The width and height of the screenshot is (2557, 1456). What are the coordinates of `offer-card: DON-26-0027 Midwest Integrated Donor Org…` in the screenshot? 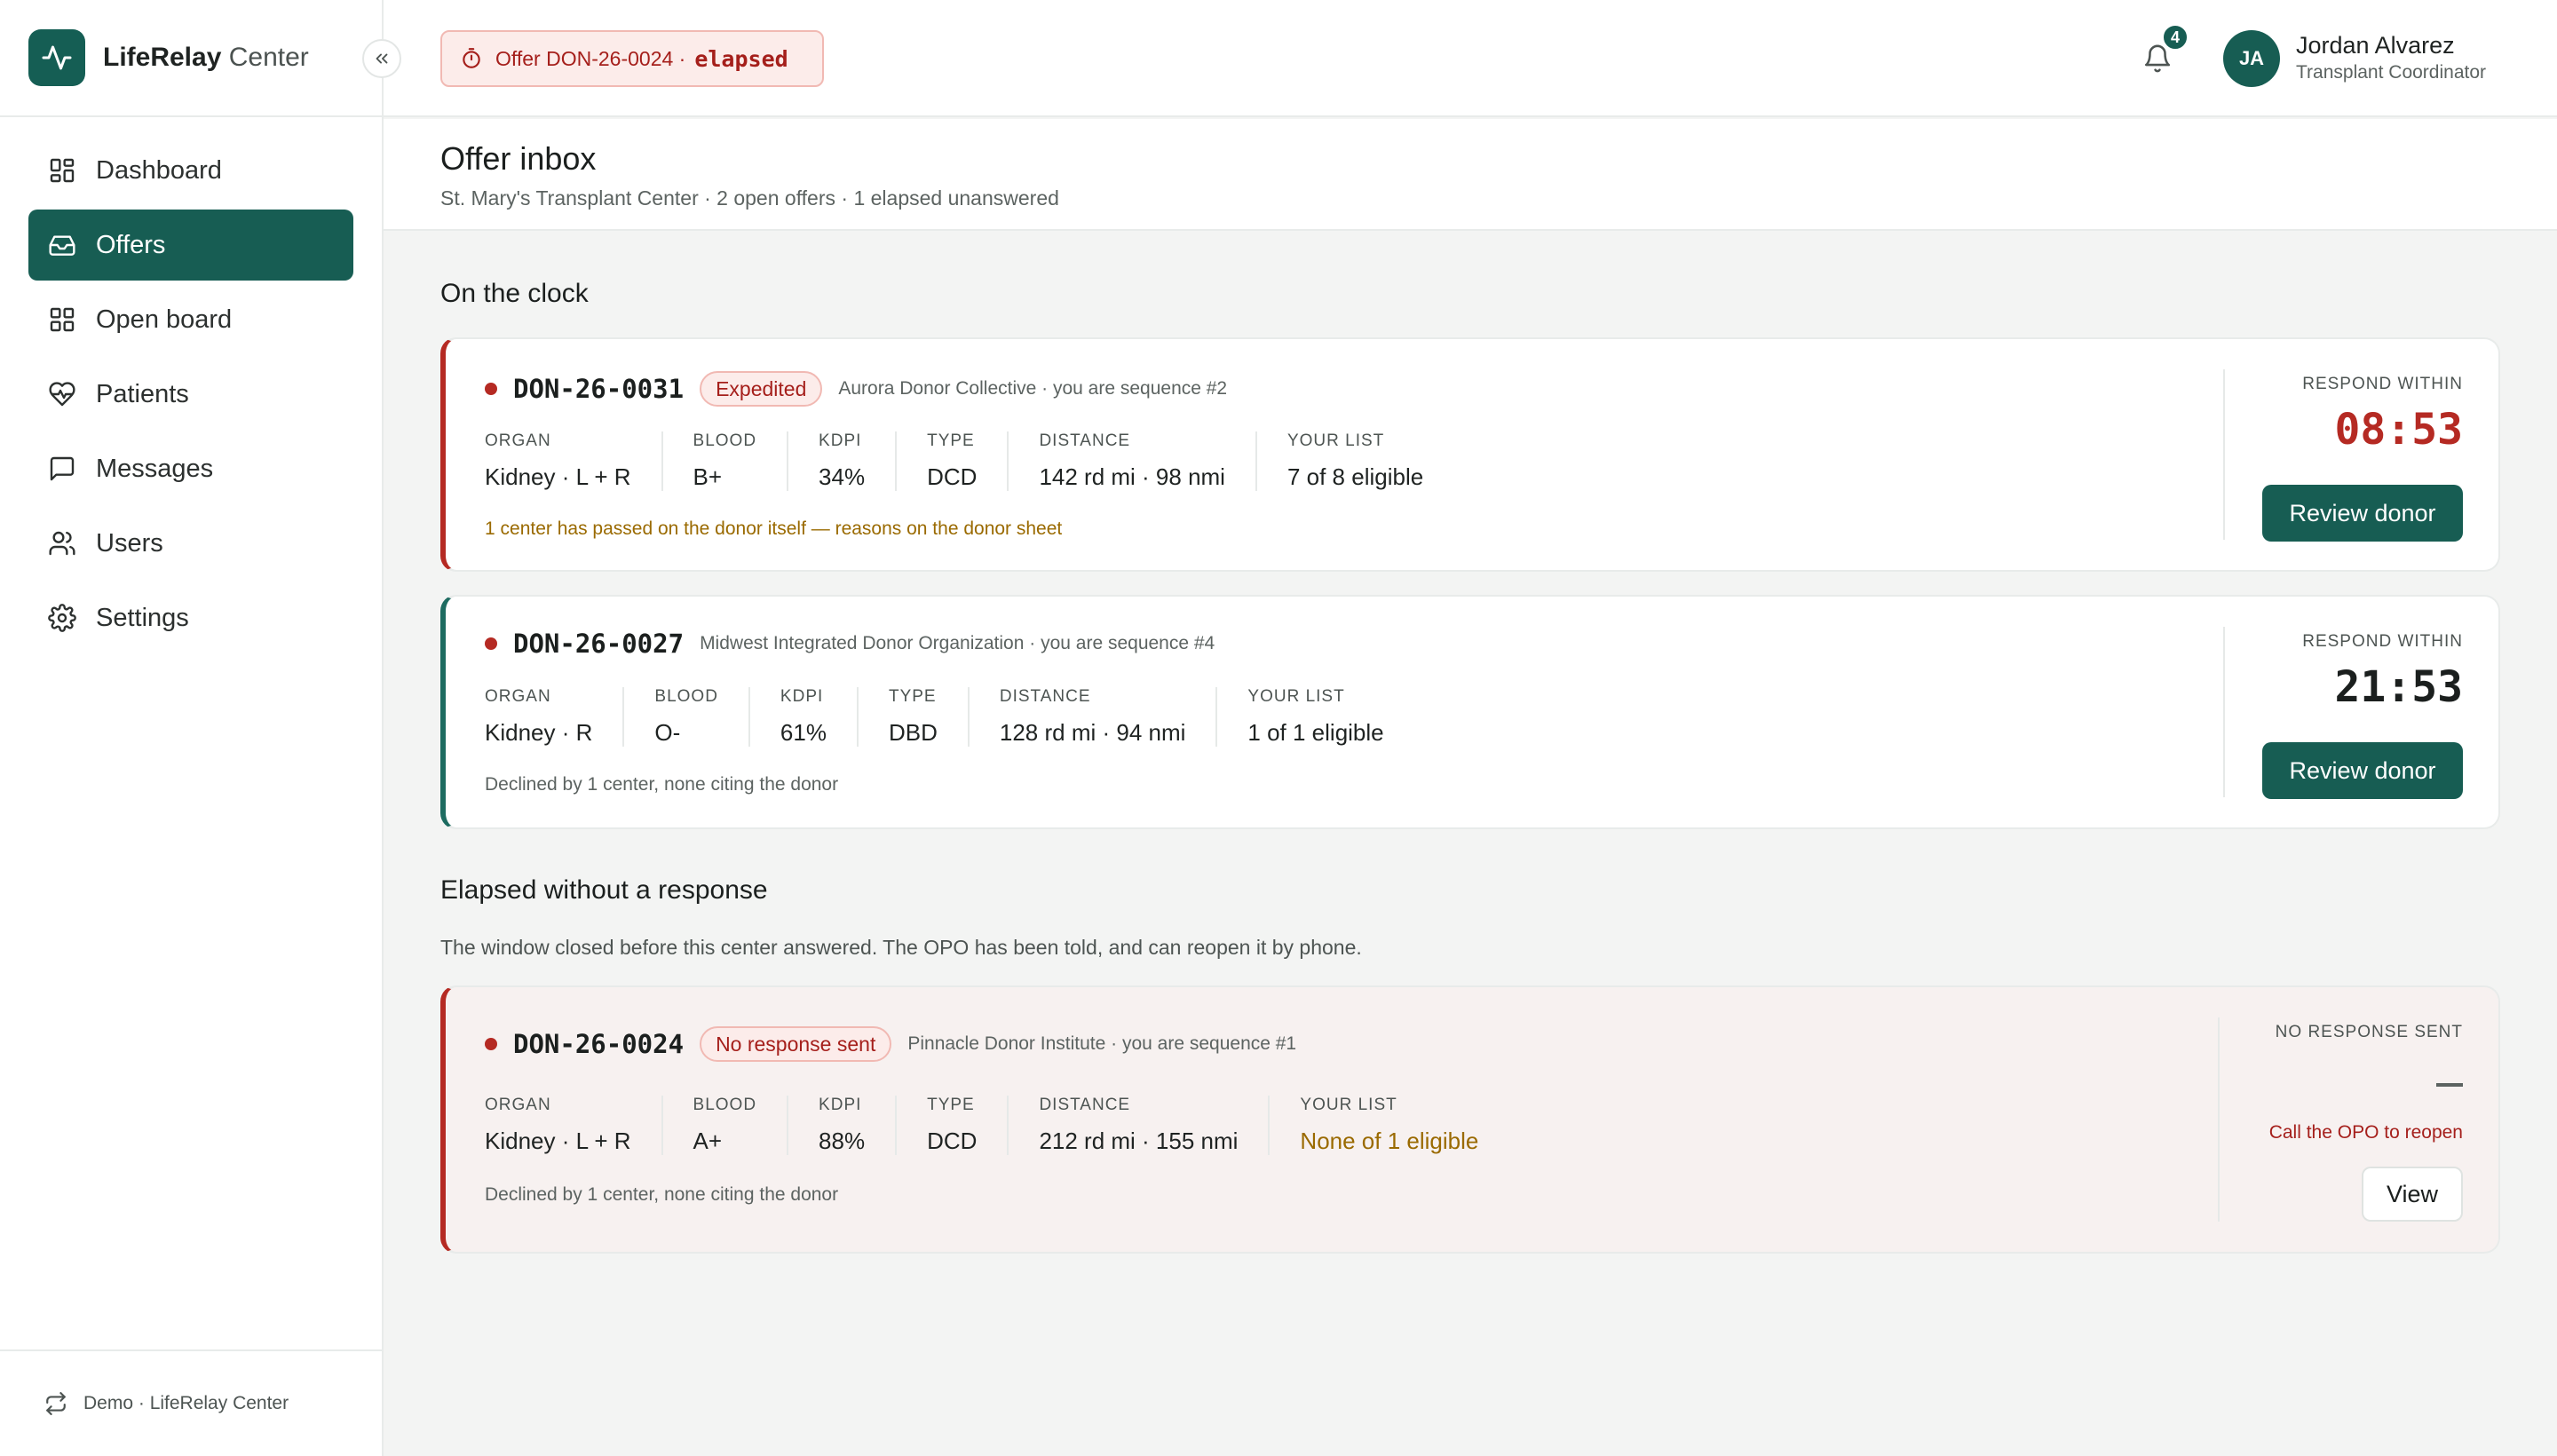 It's located at (1470, 712).